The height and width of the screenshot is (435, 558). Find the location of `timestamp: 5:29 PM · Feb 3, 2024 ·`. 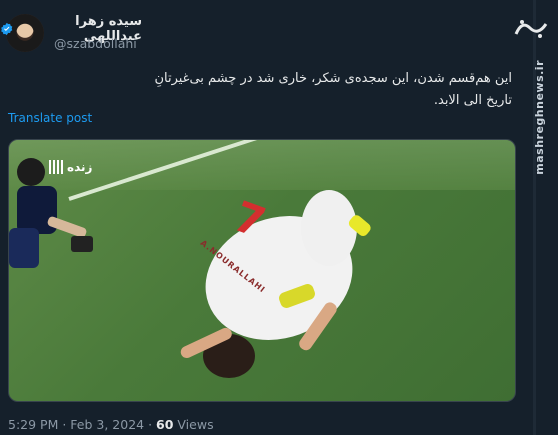

timestamp: 5:29 PM · Feb 3, 2024 · is located at coordinates (82, 424).